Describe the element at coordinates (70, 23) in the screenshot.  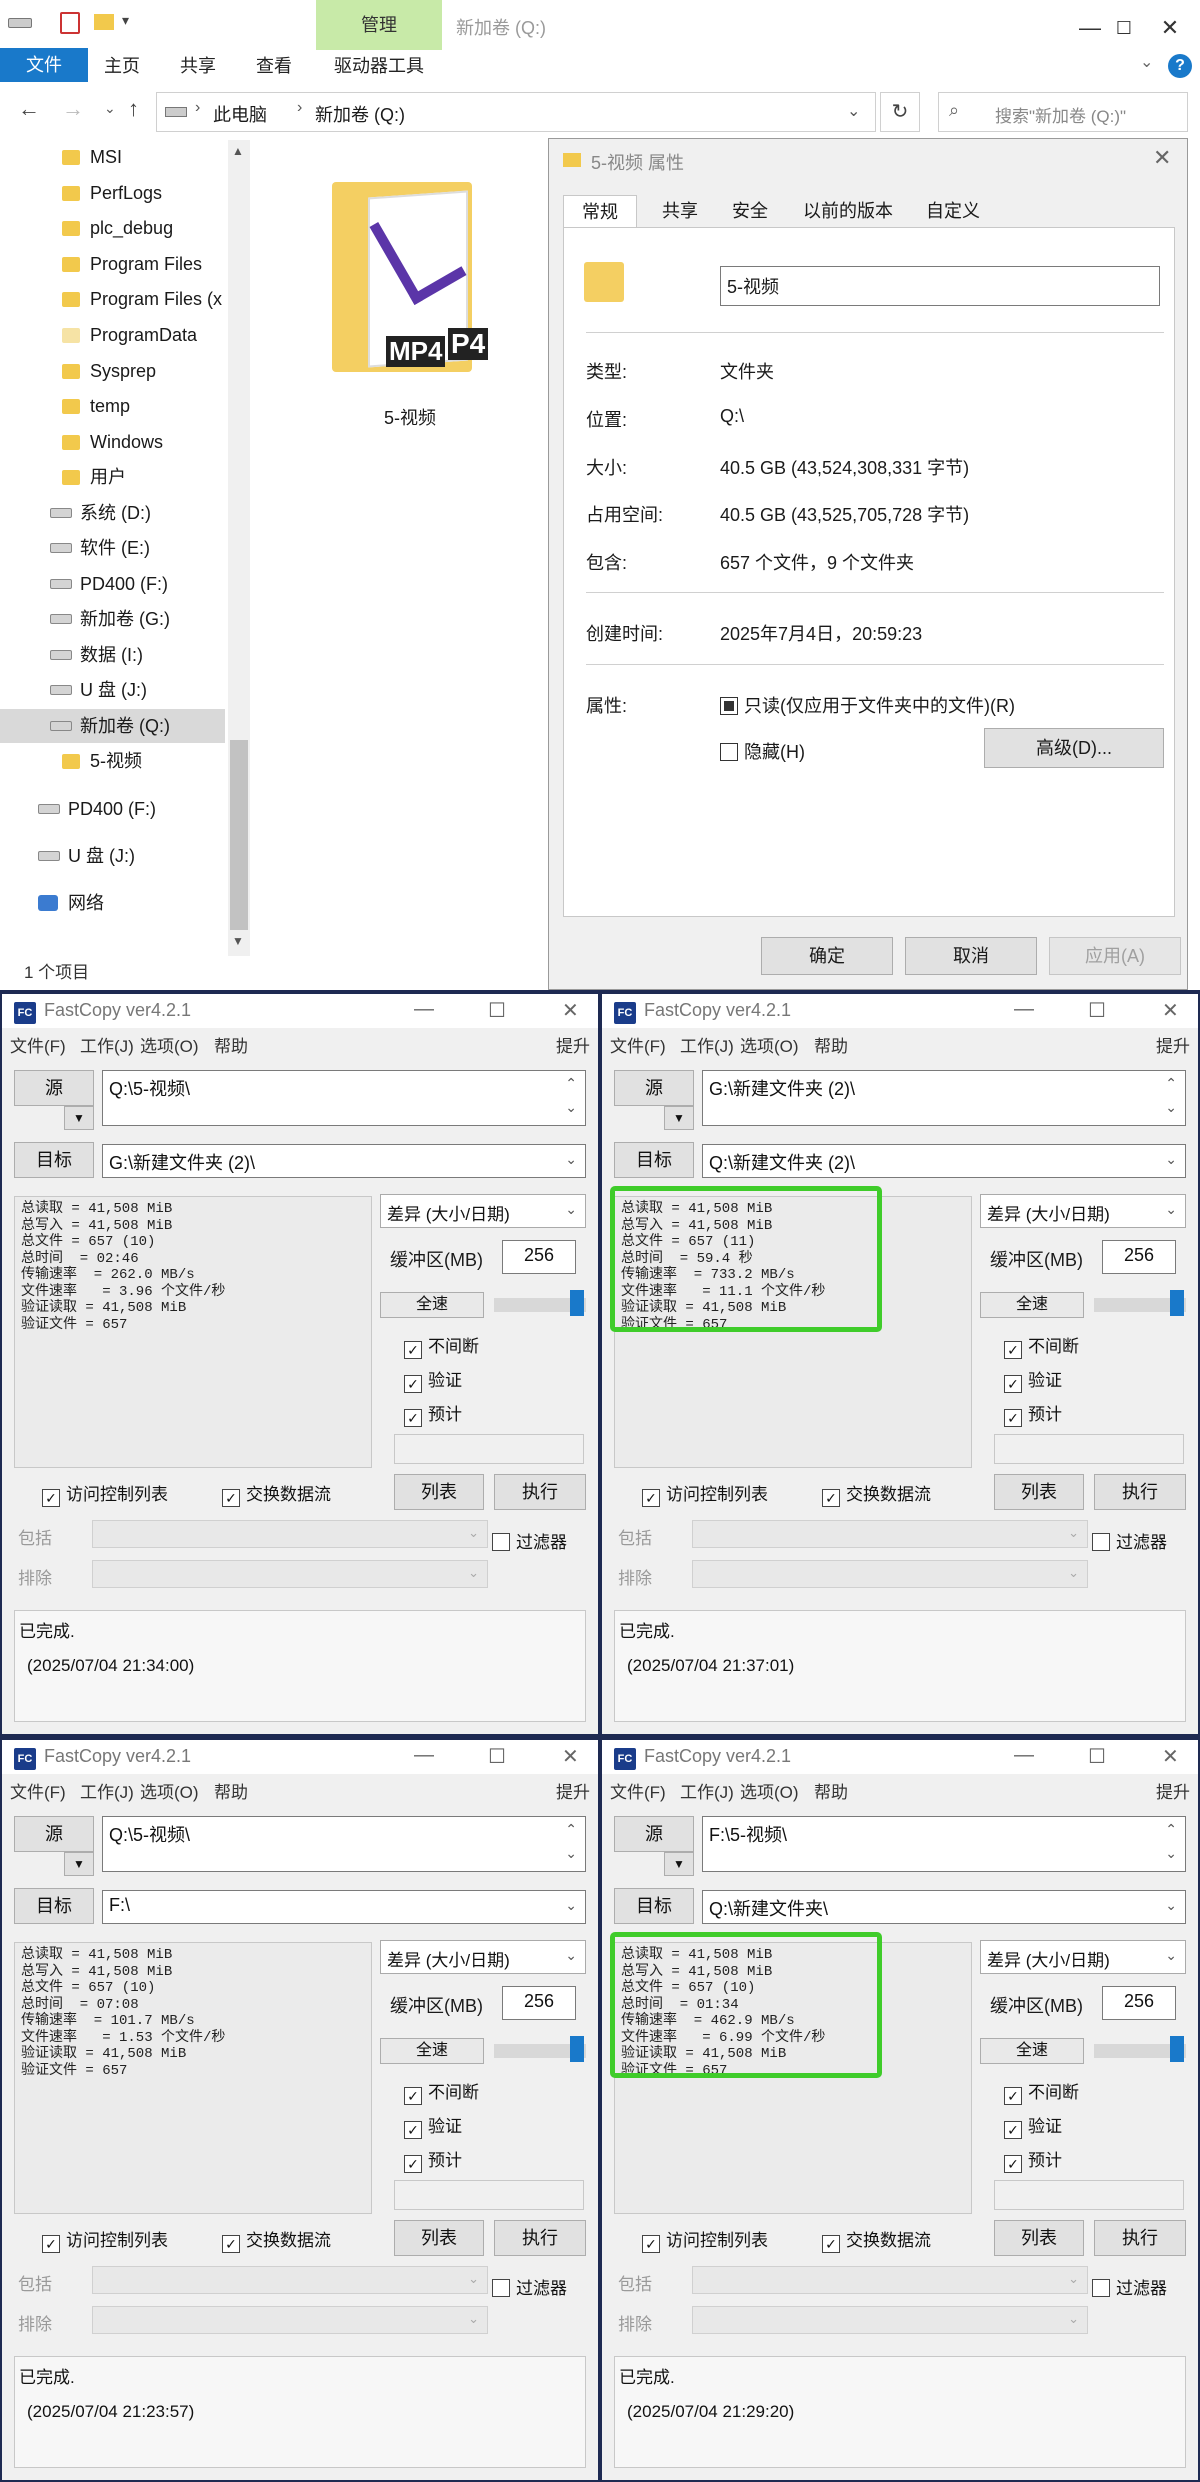
I see `properties-quick-icon` at that location.